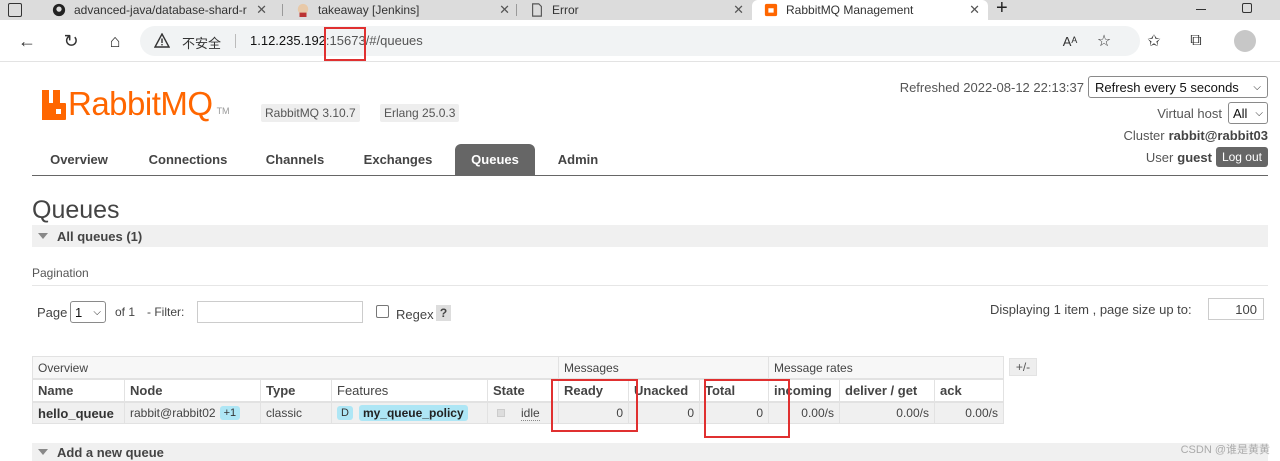 This screenshot has width=1280, height=461. Describe the element at coordinates (76, 210) in the screenshot. I see `page-title: Queues` at that location.